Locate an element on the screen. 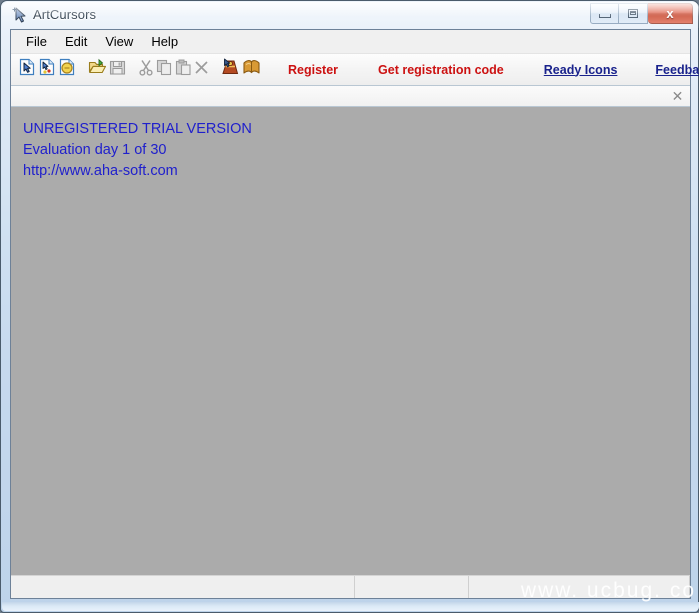 This screenshot has height=613, width=699. get-registration-code-link: Get registration code is located at coordinates (441, 70).